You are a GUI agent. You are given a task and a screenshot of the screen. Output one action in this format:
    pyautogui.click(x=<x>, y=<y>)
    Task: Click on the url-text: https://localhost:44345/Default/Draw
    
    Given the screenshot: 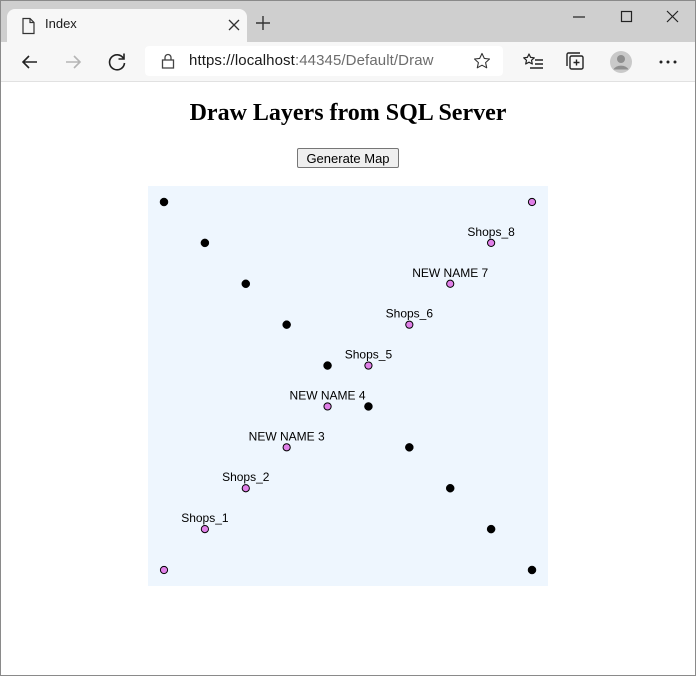 What is the action you would take?
    pyautogui.click(x=311, y=60)
    